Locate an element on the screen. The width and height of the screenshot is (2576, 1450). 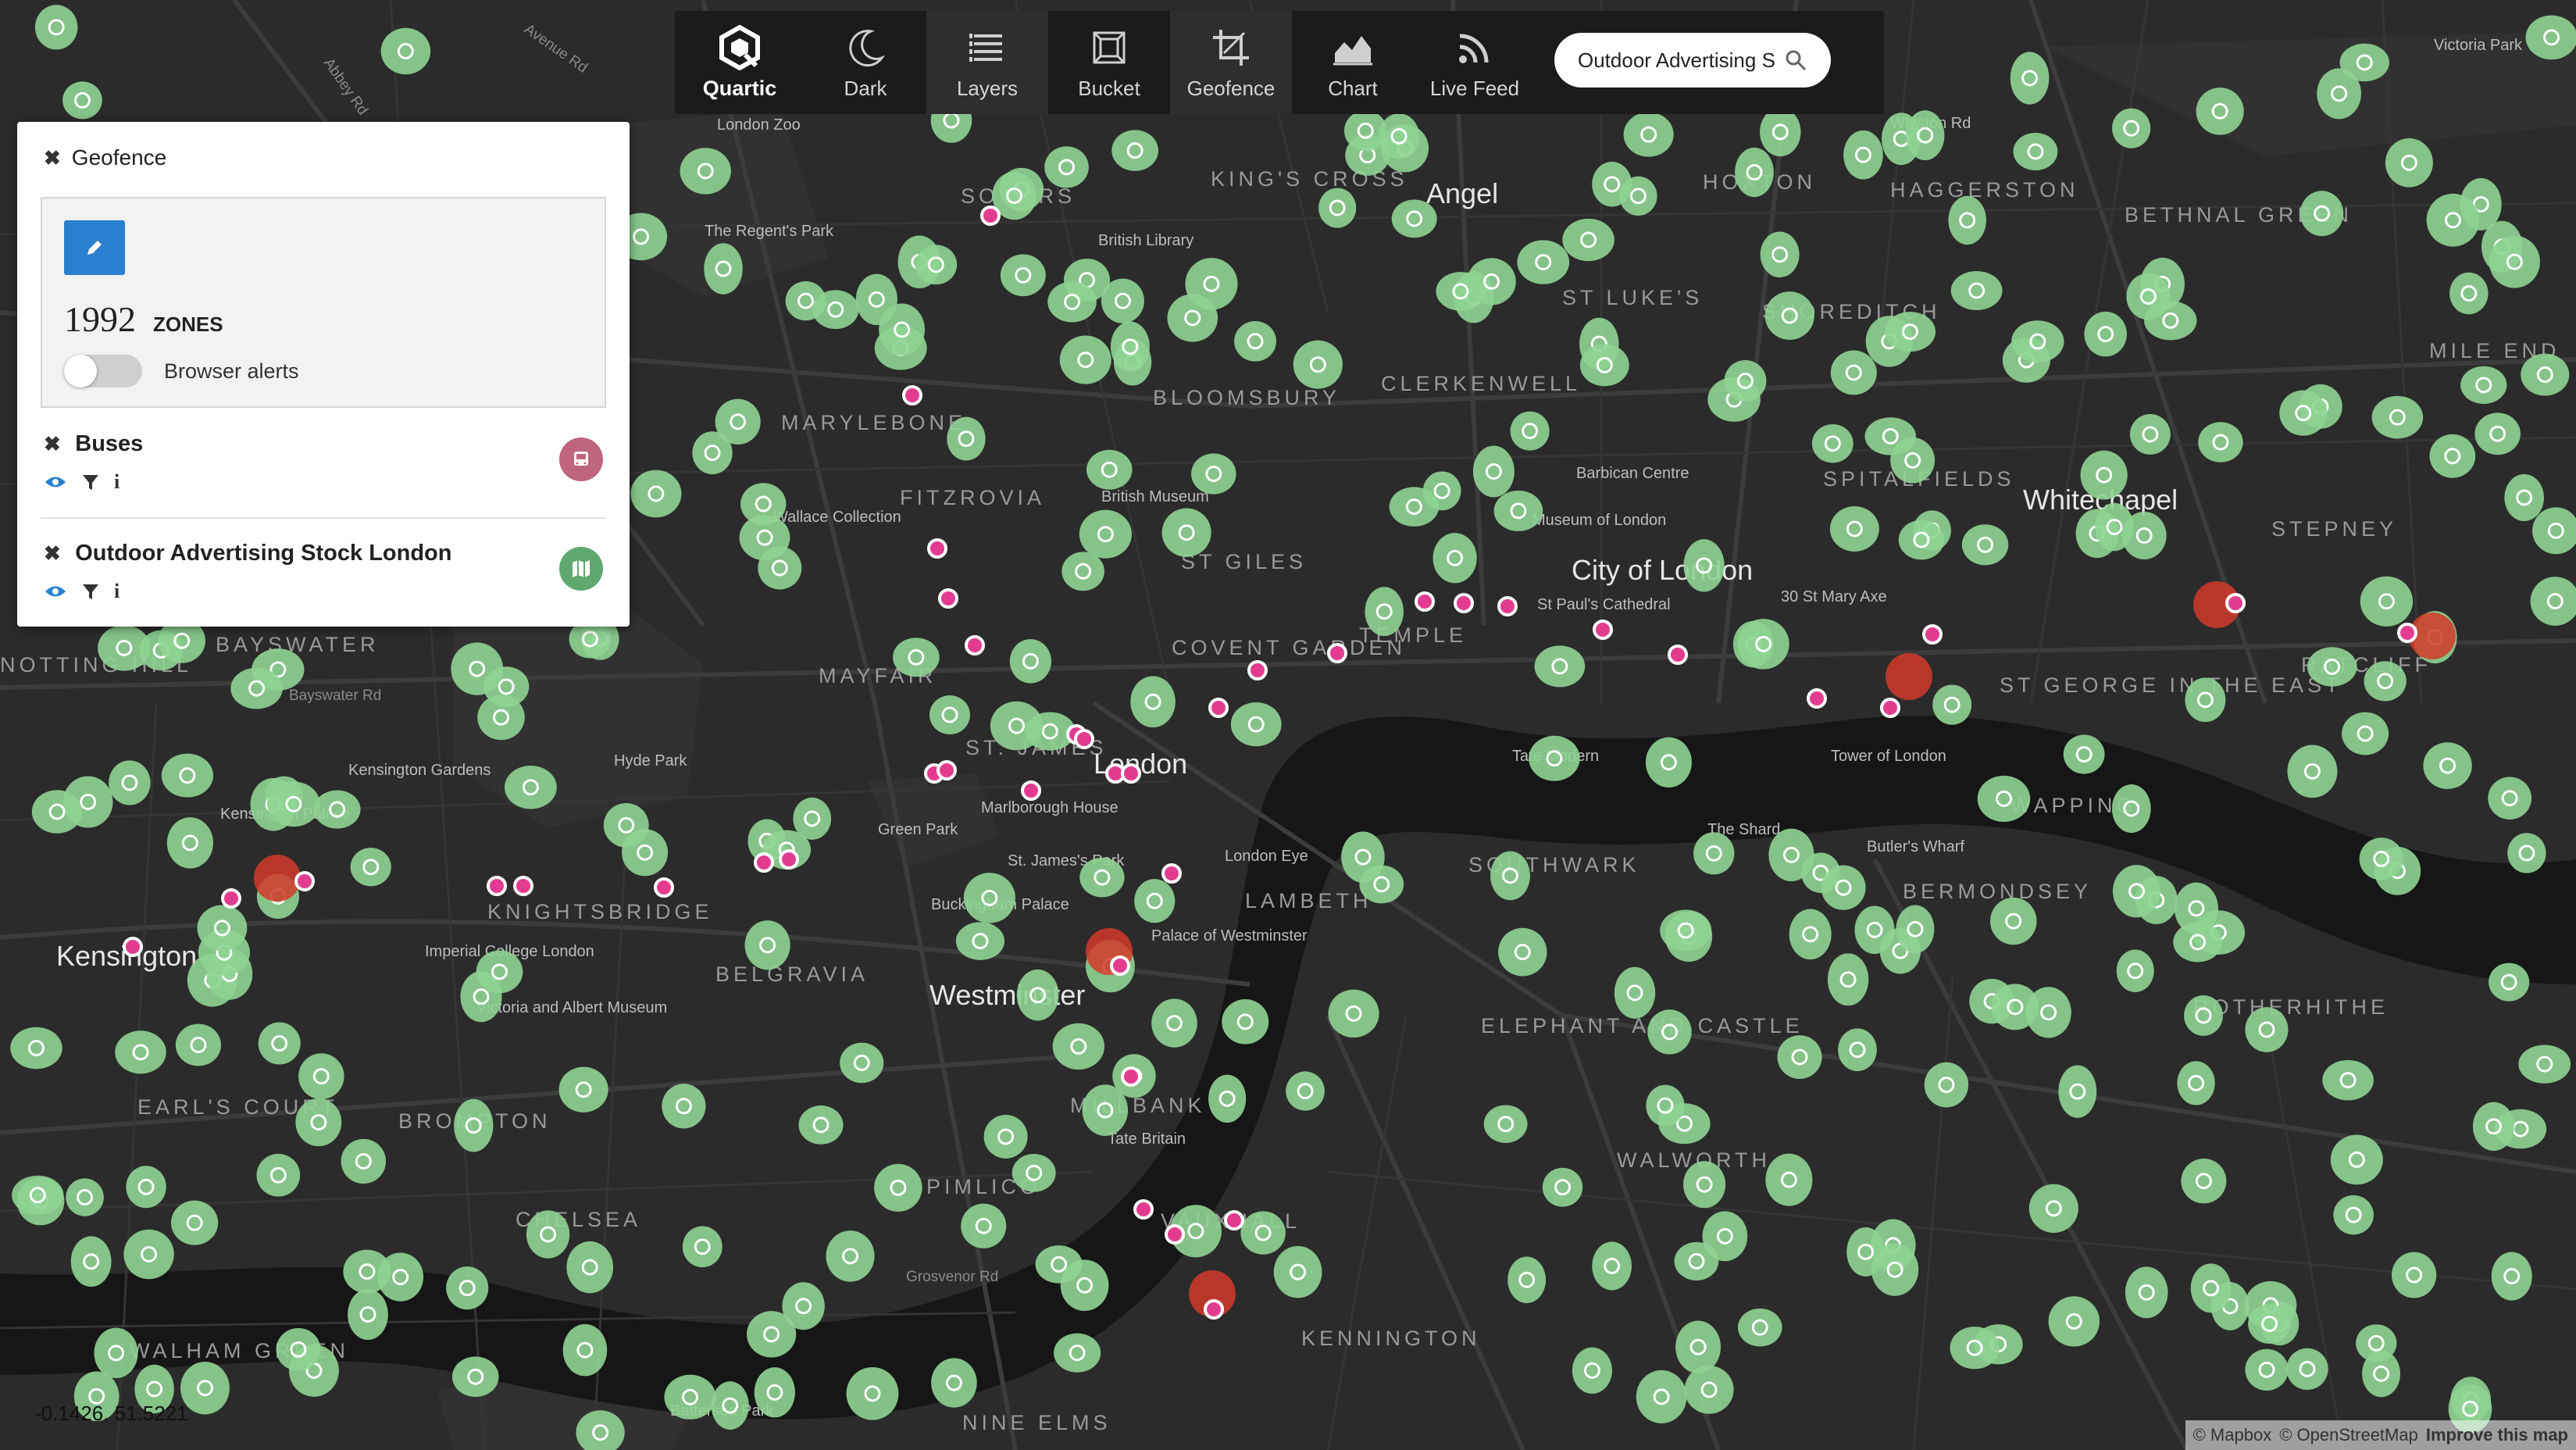
edit-geofence-button is located at coordinates (94, 247).